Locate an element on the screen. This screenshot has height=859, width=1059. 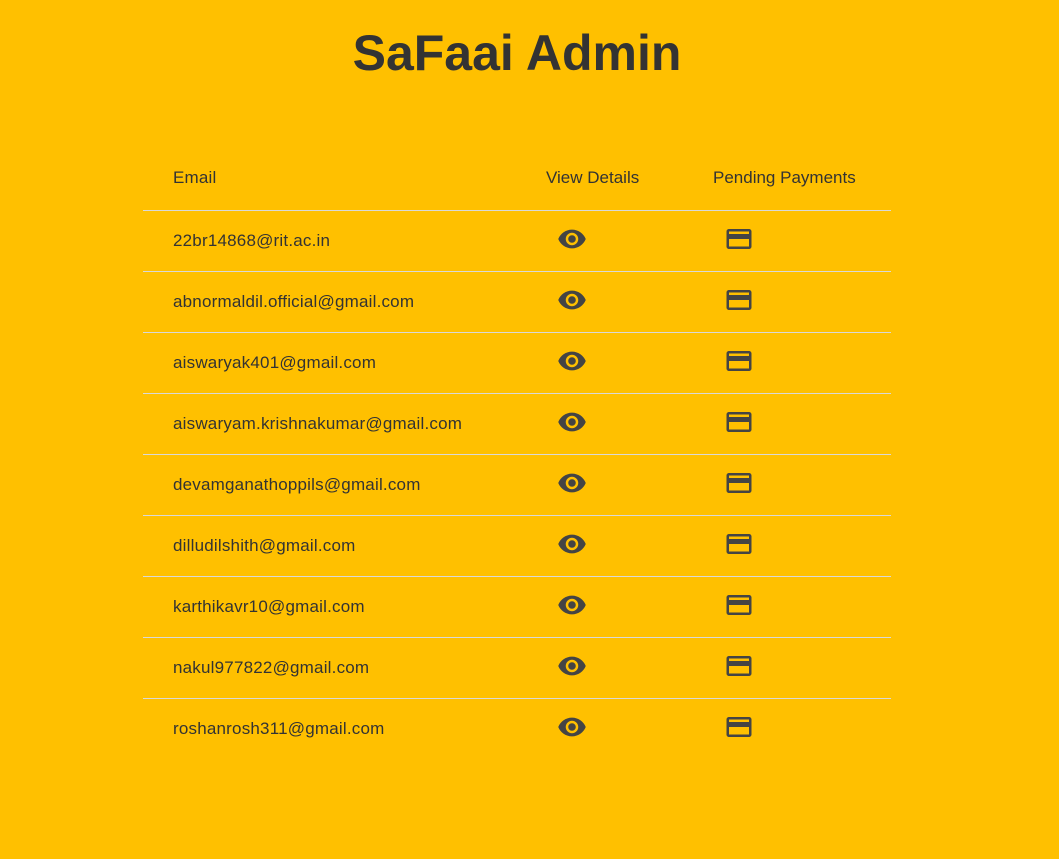
user-email: devamganathoppils@gmail.com is located at coordinates (297, 484).